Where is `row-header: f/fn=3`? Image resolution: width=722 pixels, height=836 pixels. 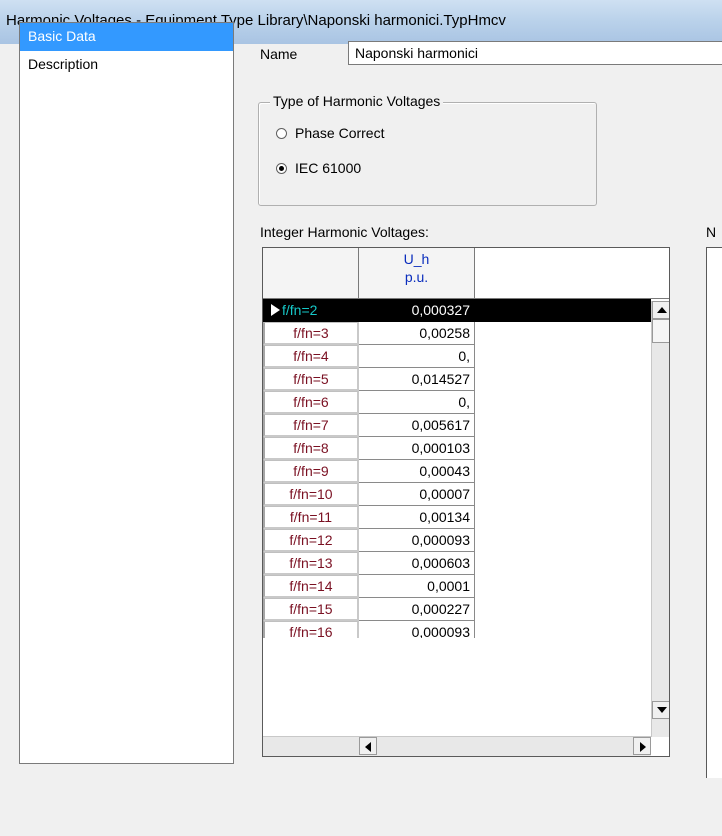
row-header: f/fn=3 is located at coordinates (311, 333).